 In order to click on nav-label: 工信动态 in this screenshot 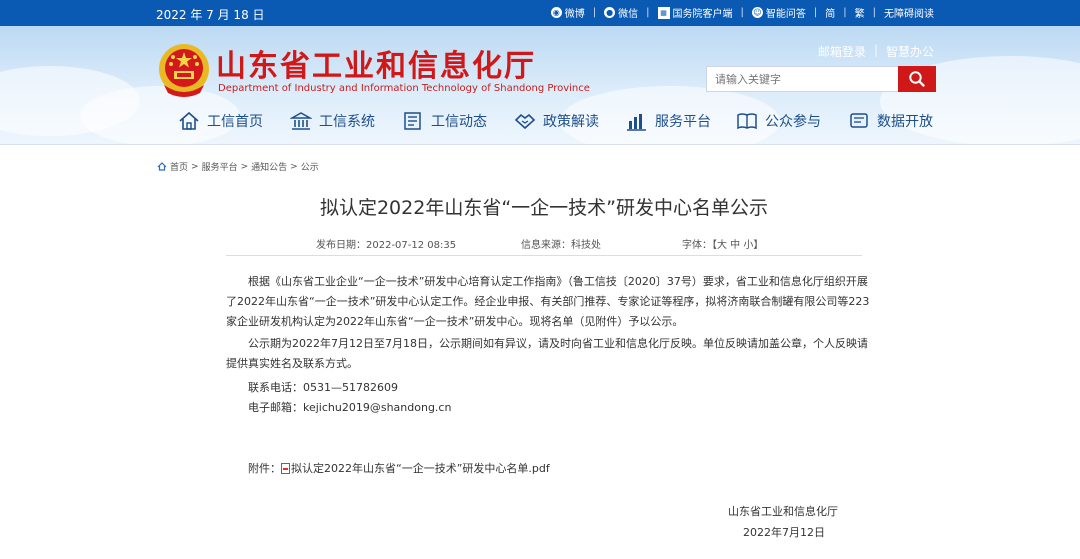, I will do `click(459, 122)`.